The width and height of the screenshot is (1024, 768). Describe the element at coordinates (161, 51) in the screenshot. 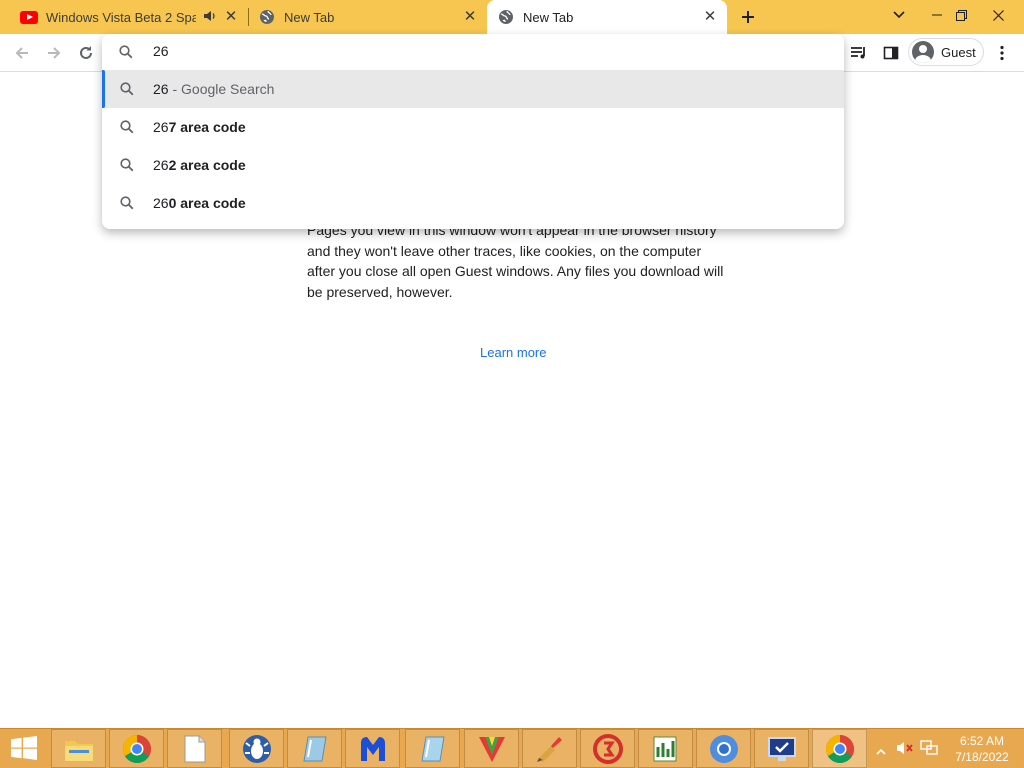

I see `omnibox-input: 26` at that location.